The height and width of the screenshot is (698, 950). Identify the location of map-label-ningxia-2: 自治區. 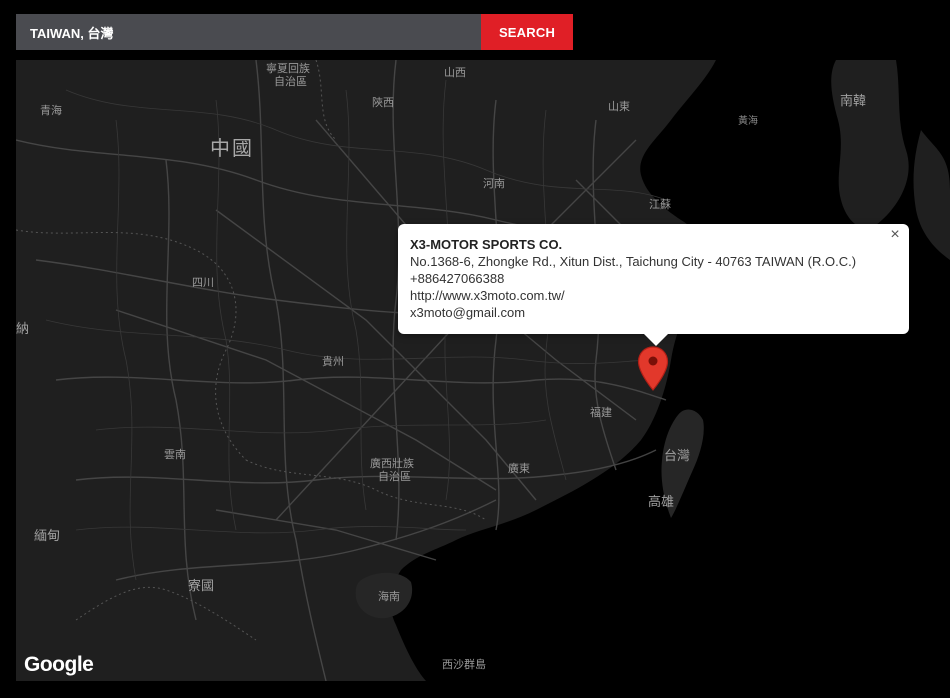
(290, 81).